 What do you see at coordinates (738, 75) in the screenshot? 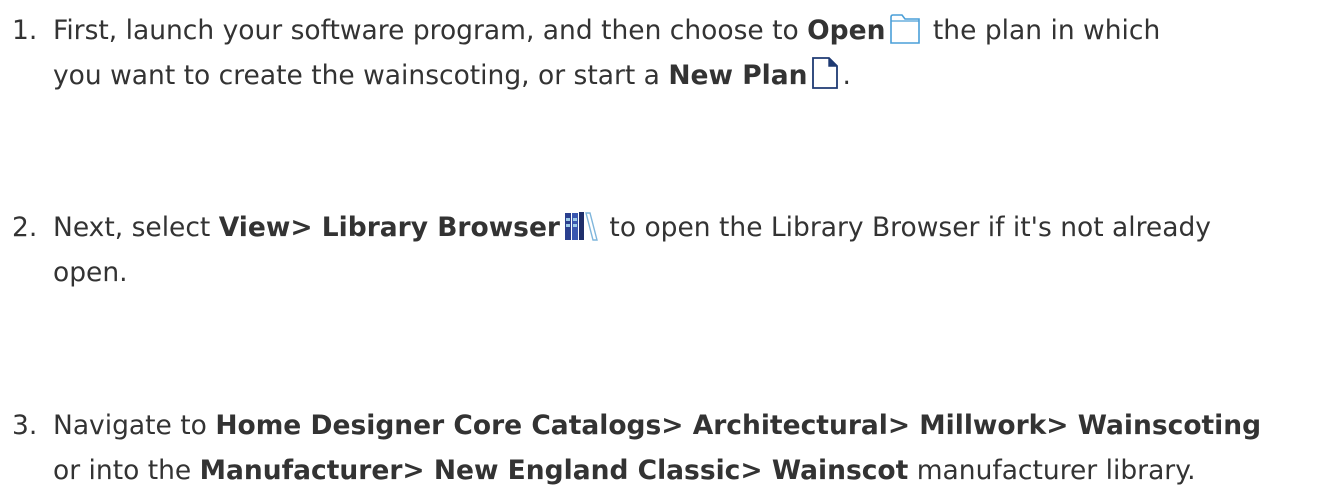
I see `new-plan-command: New Plan` at bounding box center [738, 75].